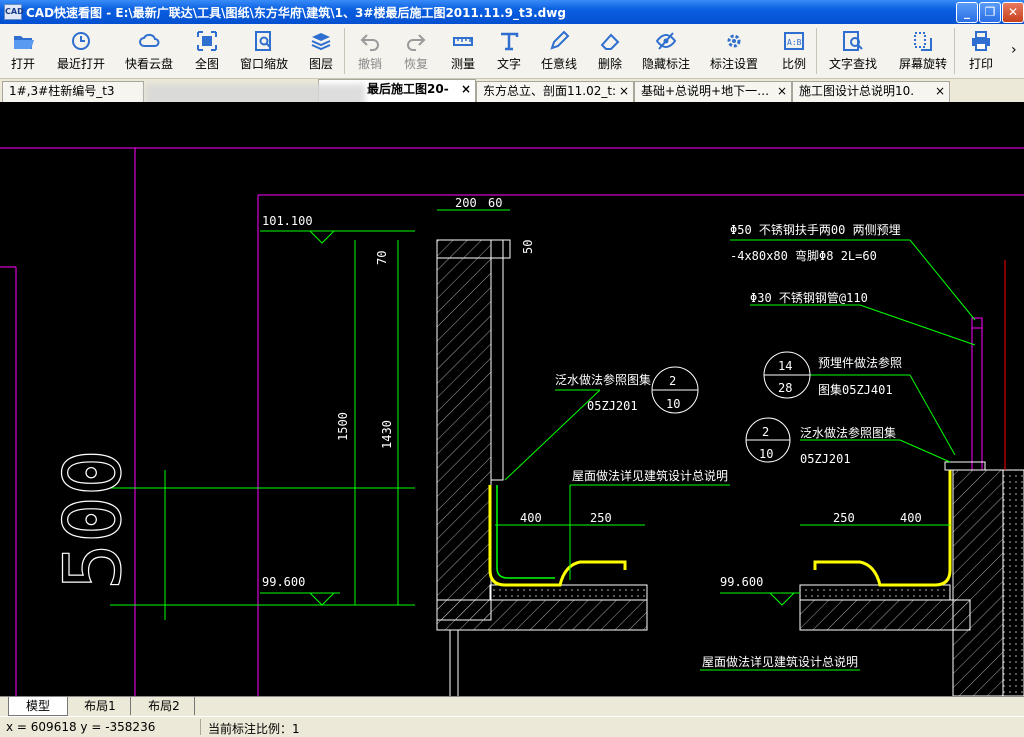  What do you see at coordinates (22, 64) in the screenshot?
I see `toolbar-label: 打开` at bounding box center [22, 64].